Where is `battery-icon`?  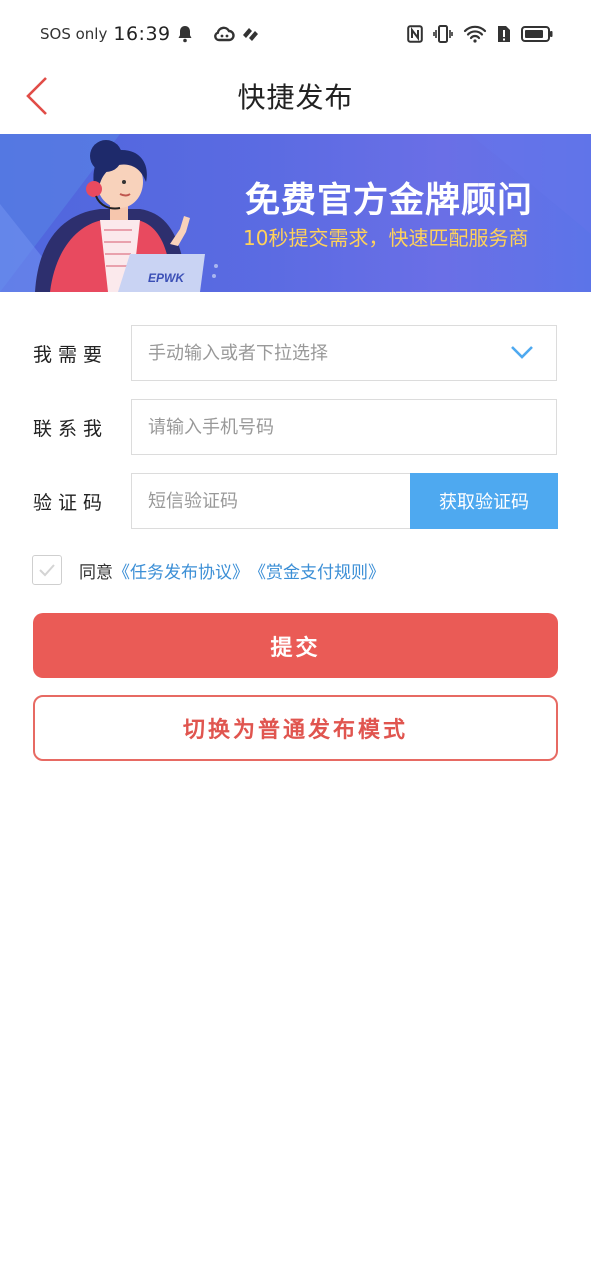 battery-icon is located at coordinates (537, 34).